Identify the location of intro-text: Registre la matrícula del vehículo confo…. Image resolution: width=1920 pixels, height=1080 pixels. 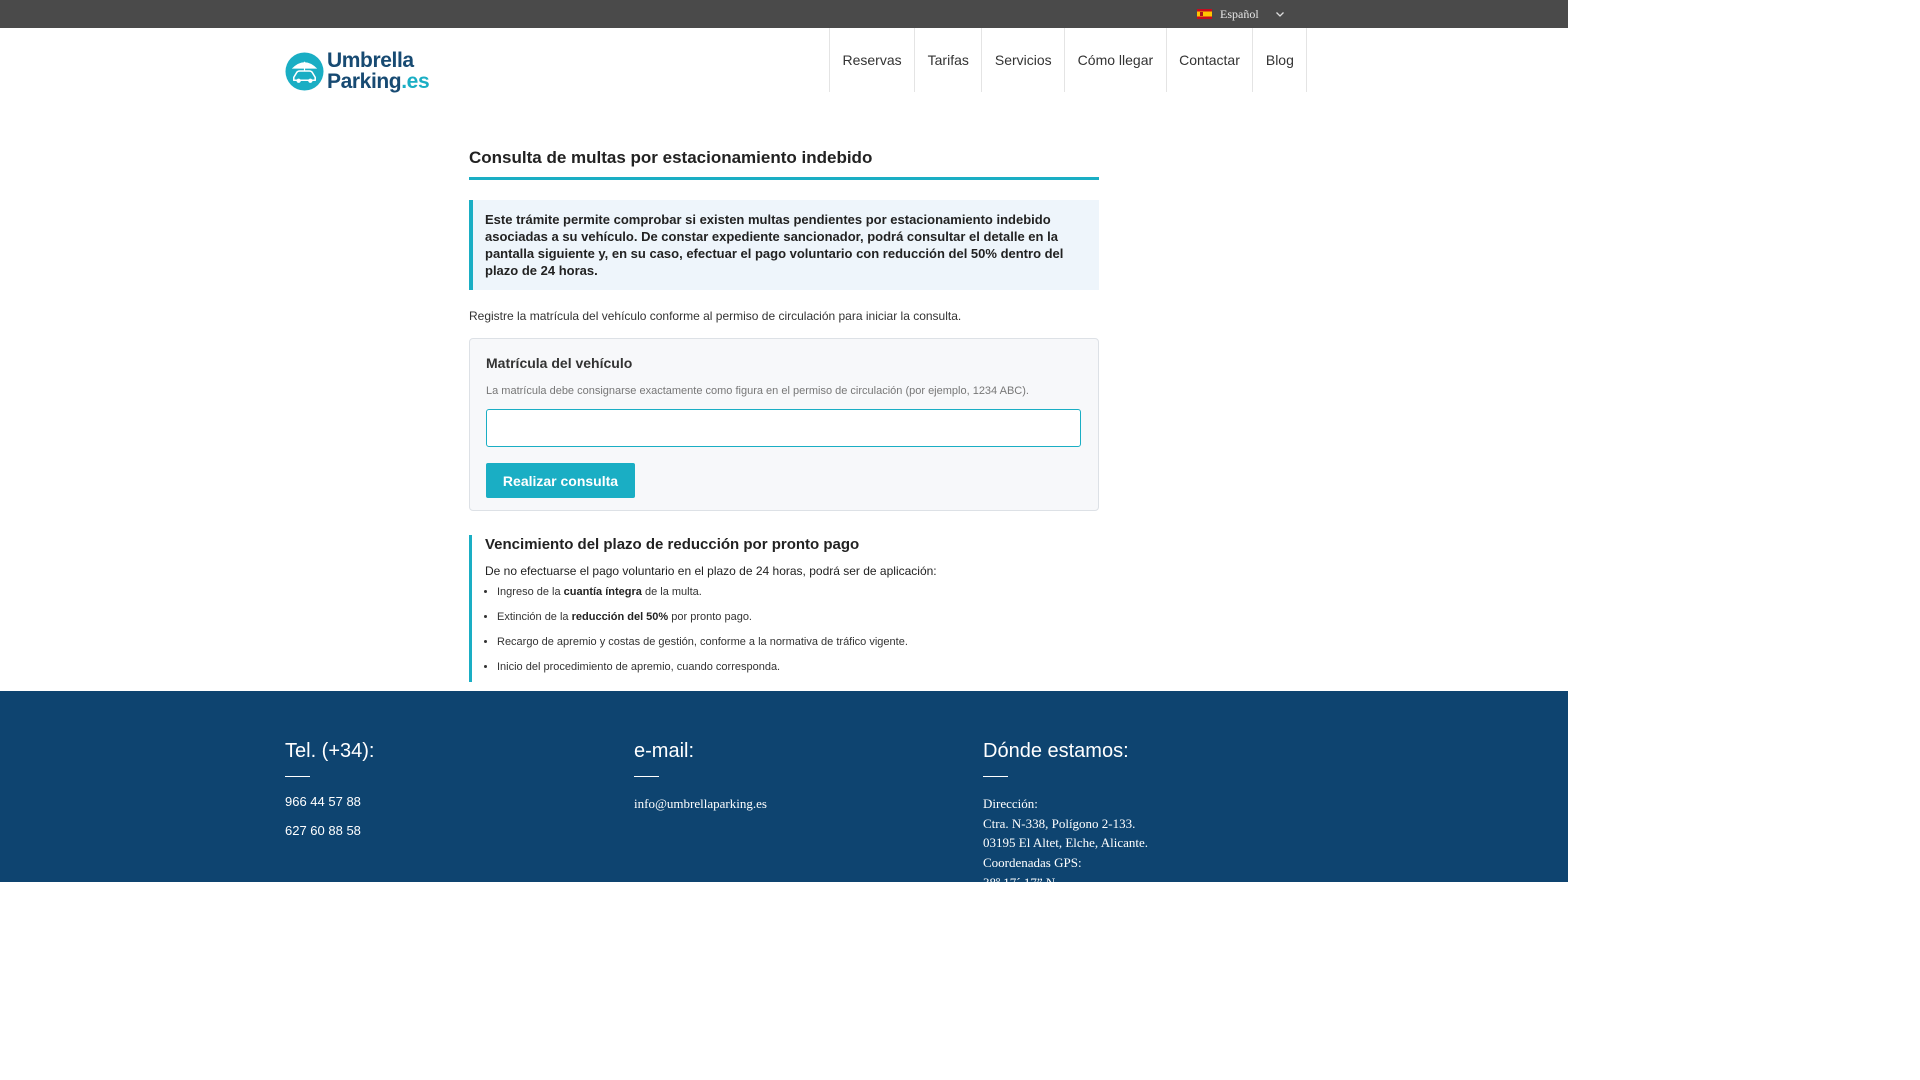
(715, 316).